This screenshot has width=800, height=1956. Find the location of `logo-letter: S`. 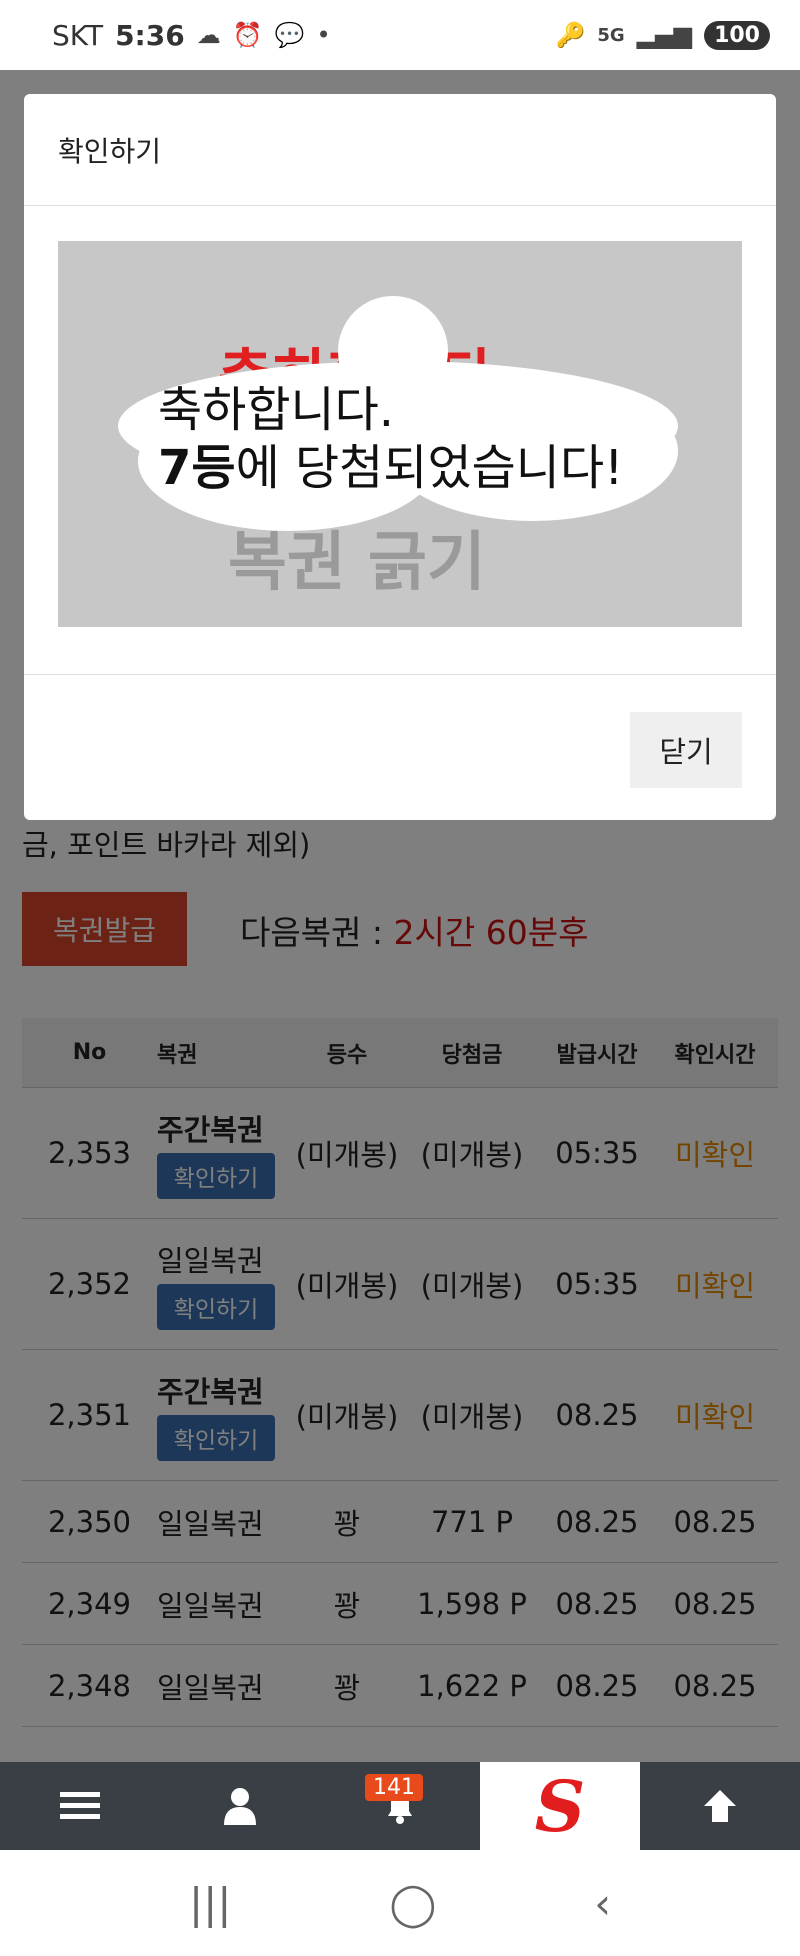

logo-letter: S is located at coordinates (560, 1806).